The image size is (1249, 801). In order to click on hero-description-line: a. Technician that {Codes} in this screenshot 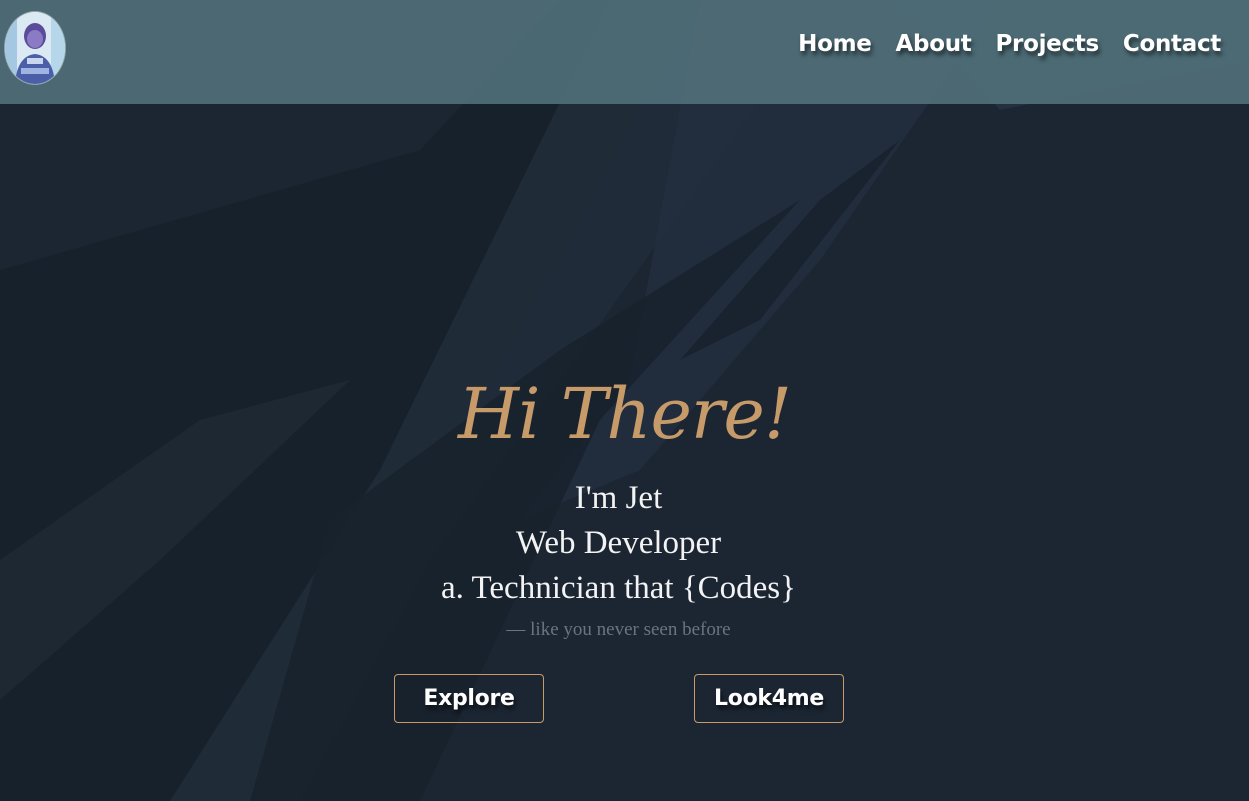, I will do `click(618, 588)`.